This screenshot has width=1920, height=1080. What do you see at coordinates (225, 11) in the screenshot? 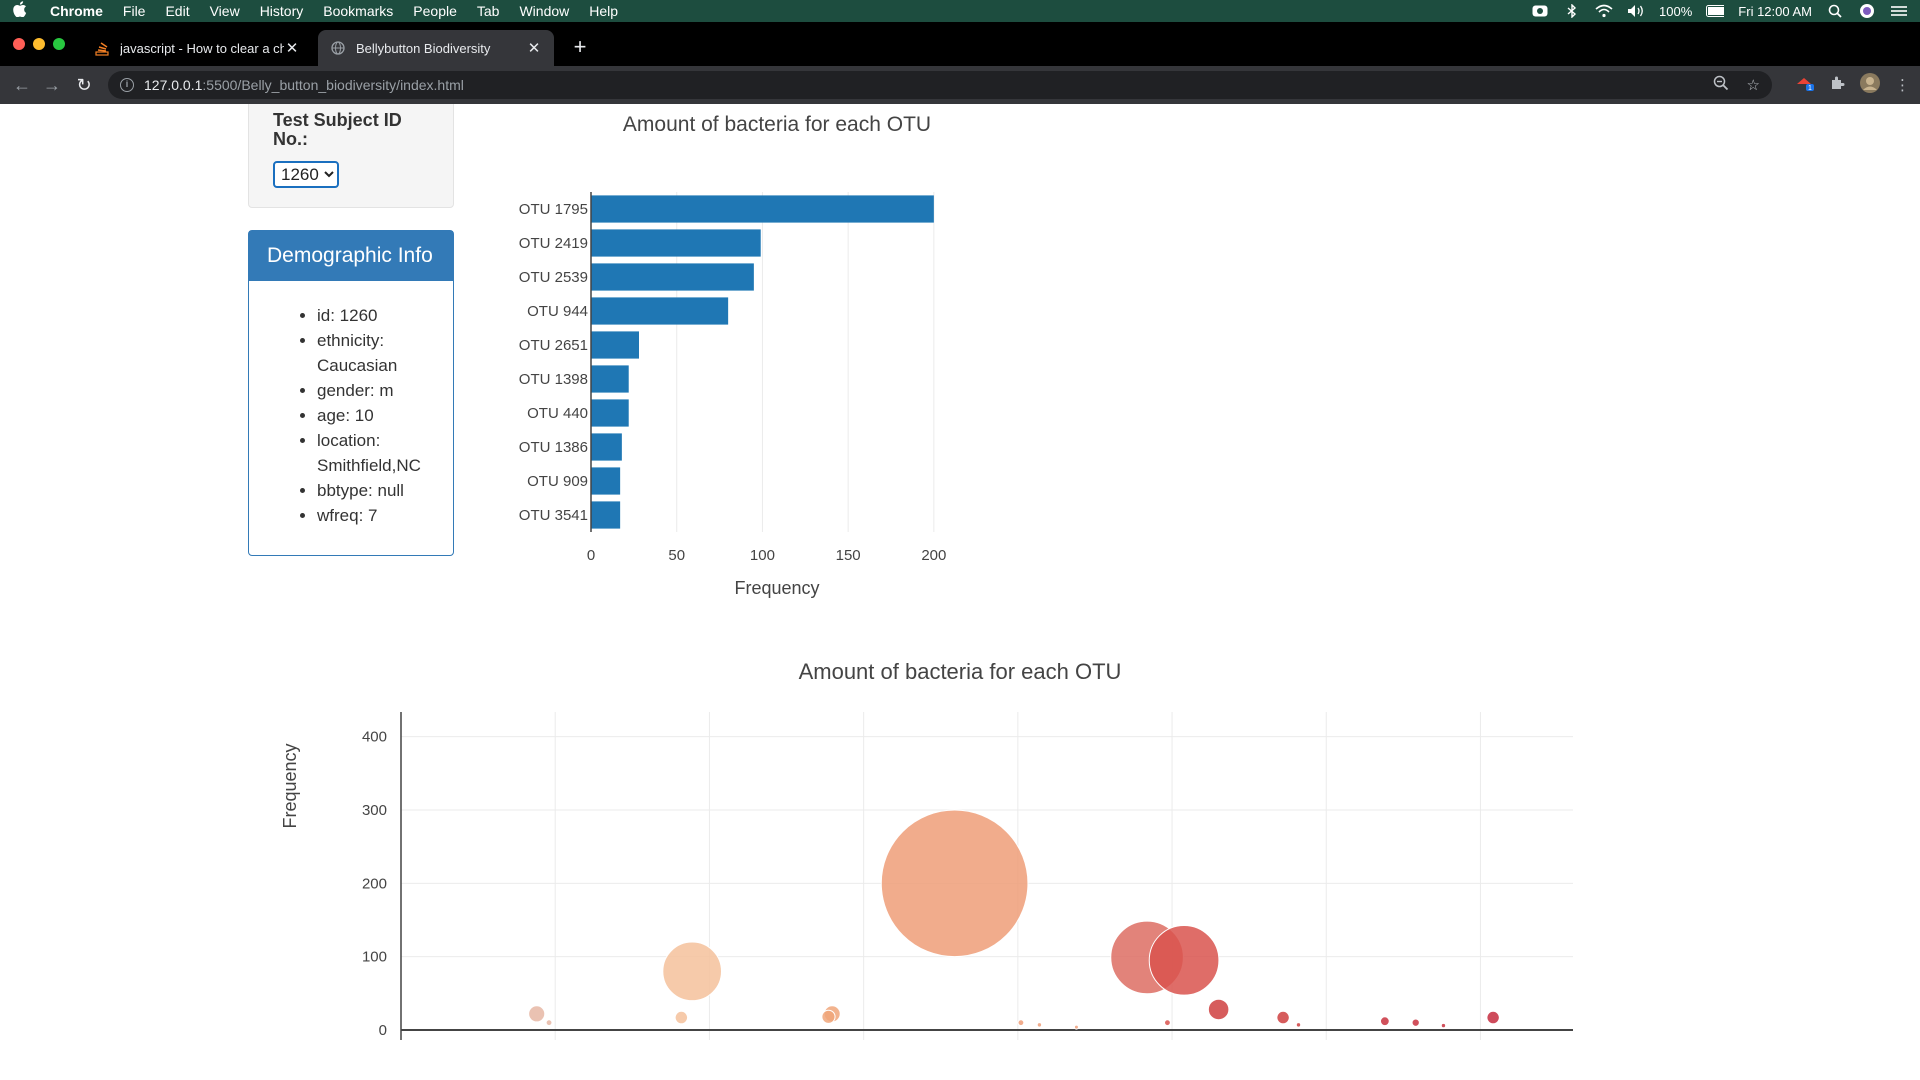
I see `menu-view: View` at bounding box center [225, 11].